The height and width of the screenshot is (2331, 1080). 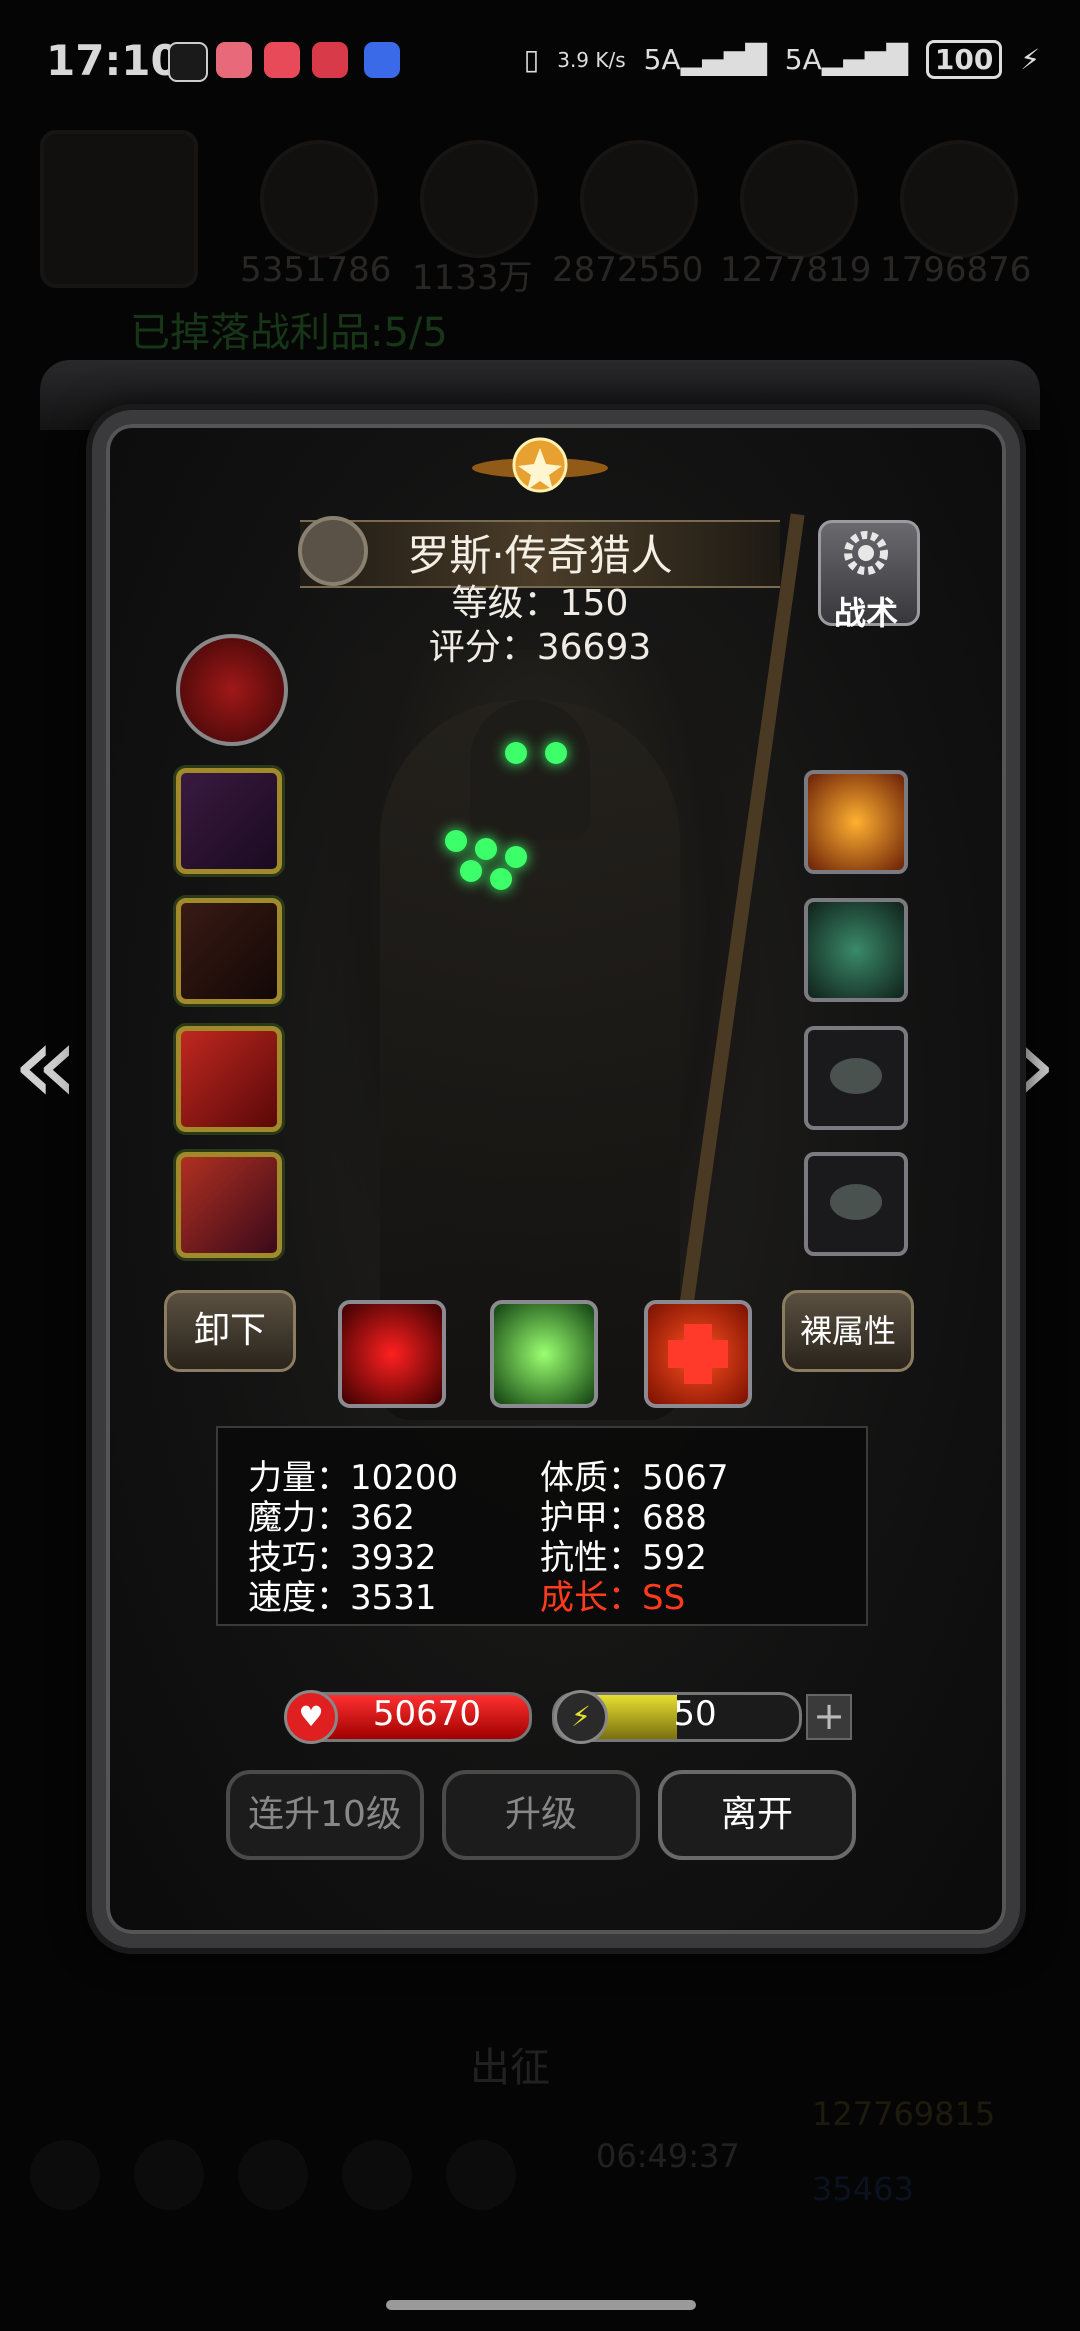 I want to click on skull-skill-icon, so click(x=544, y=1354).